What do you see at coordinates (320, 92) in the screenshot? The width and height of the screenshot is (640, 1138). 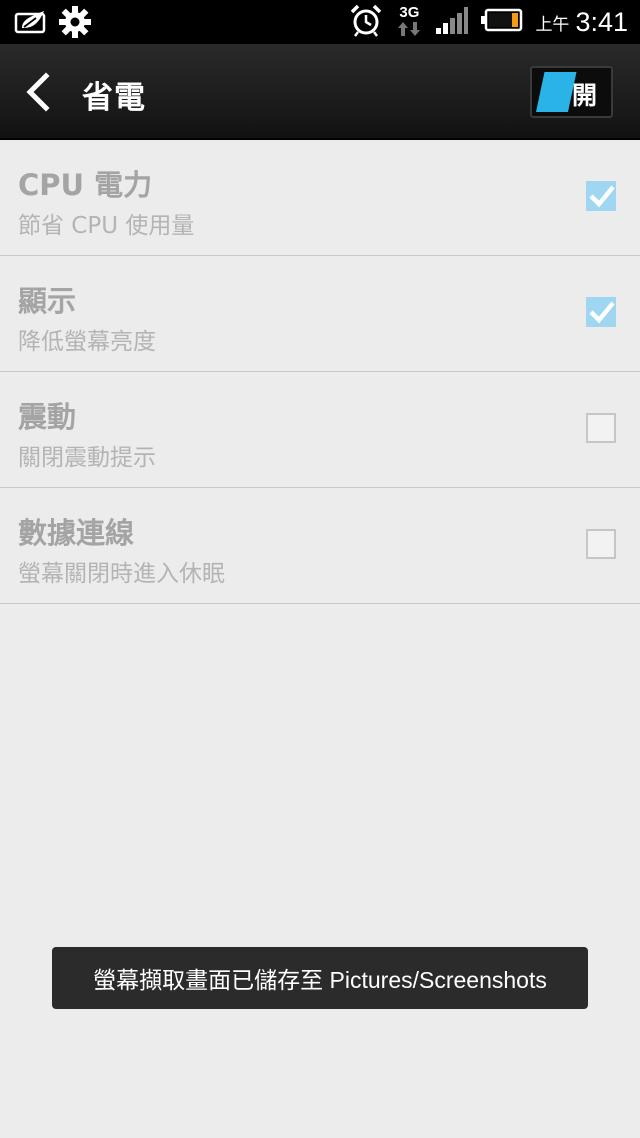 I see `action-bar: 省電 開` at bounding box center [320, 92].